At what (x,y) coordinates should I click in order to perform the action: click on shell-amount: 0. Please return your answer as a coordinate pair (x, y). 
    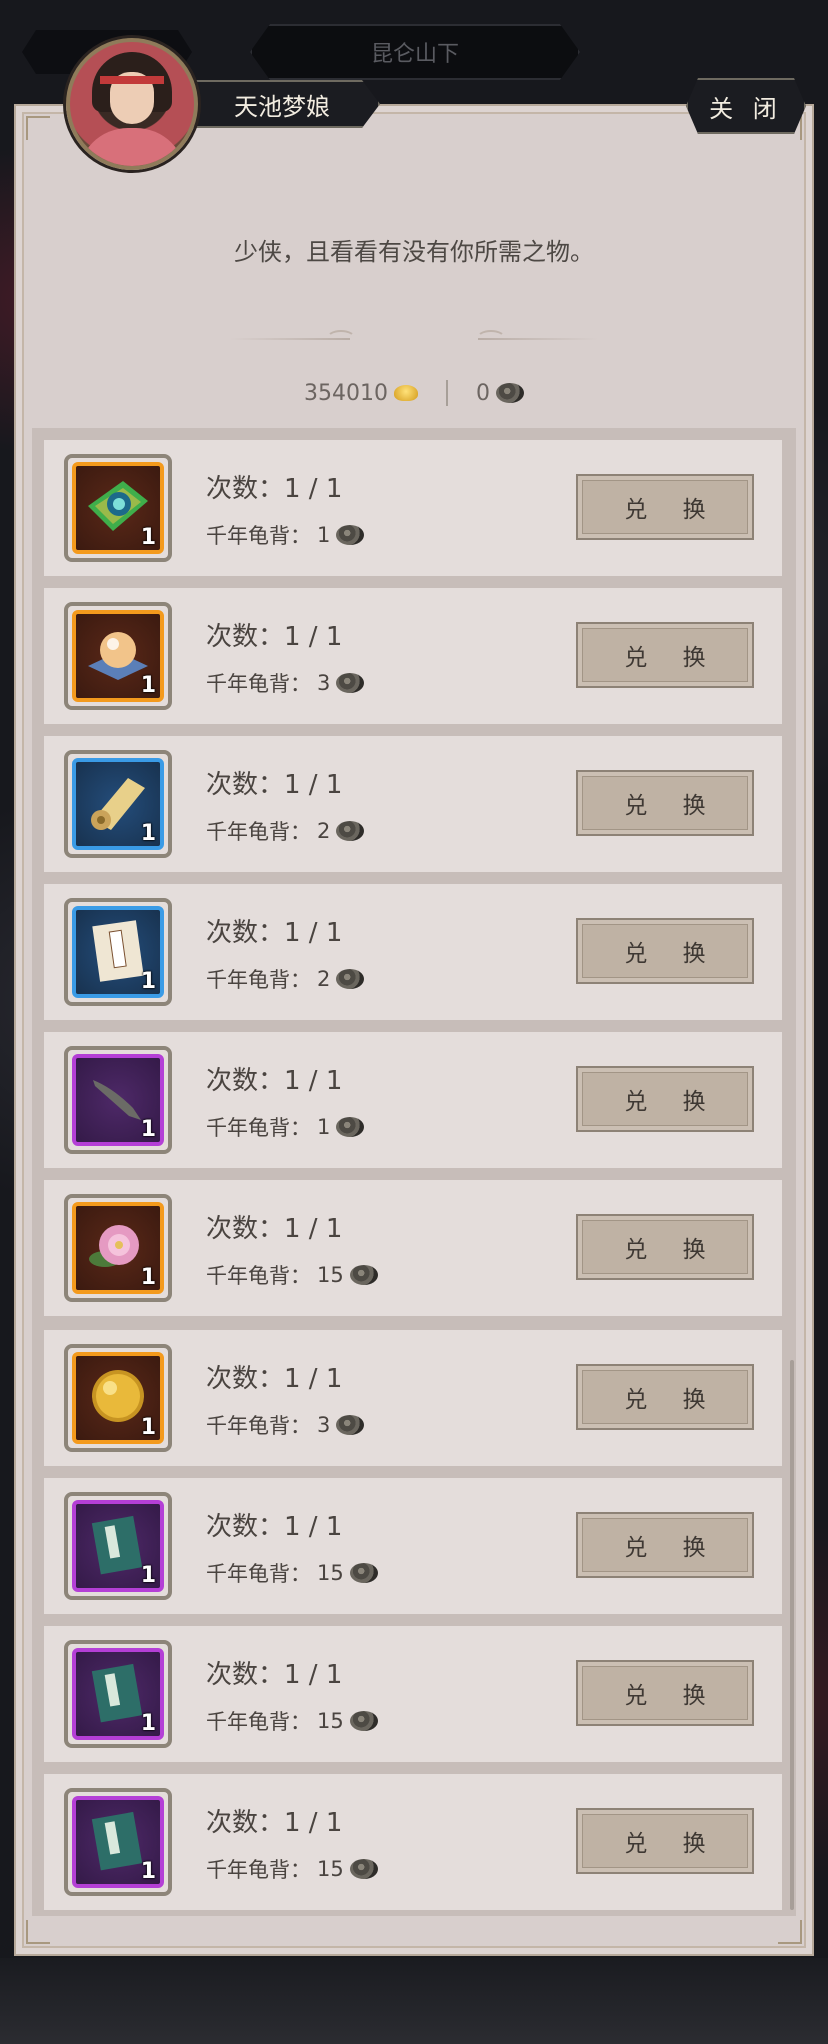
    Looking at the image, I should click on (482, 393).